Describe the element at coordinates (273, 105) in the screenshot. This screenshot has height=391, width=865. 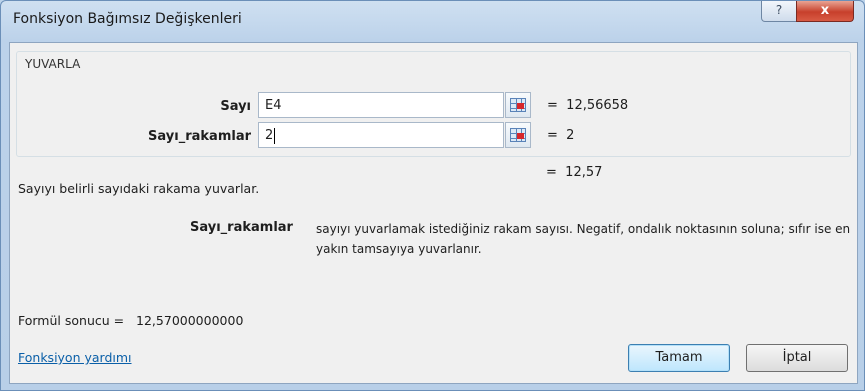
I see `arg-value-sayi: E4` at that location.